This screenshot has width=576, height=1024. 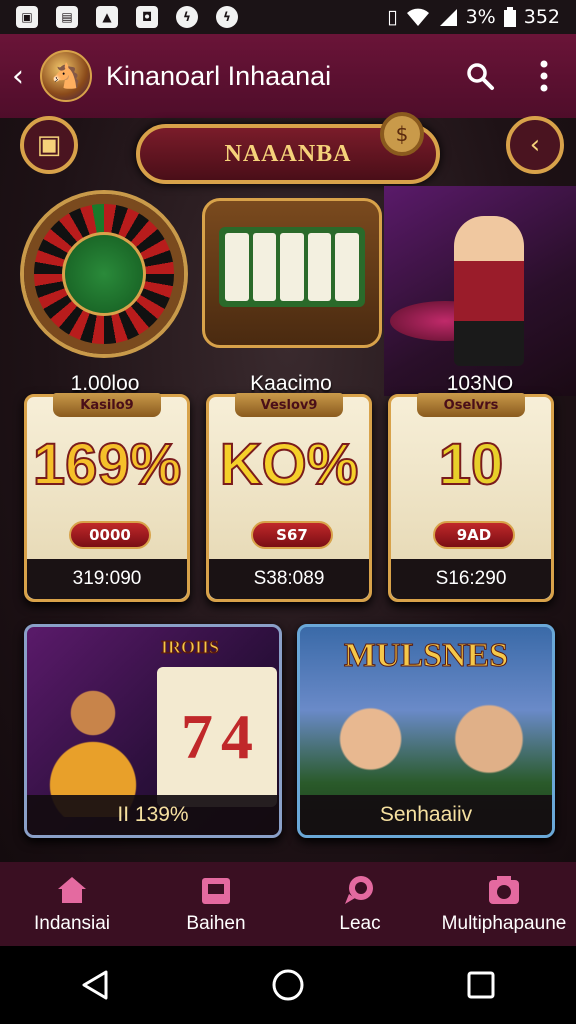 What do you see at coordinates (474, 535) in the screenshot?
I see `card-pill-button: 9AD` at bounding box center [474, 535].